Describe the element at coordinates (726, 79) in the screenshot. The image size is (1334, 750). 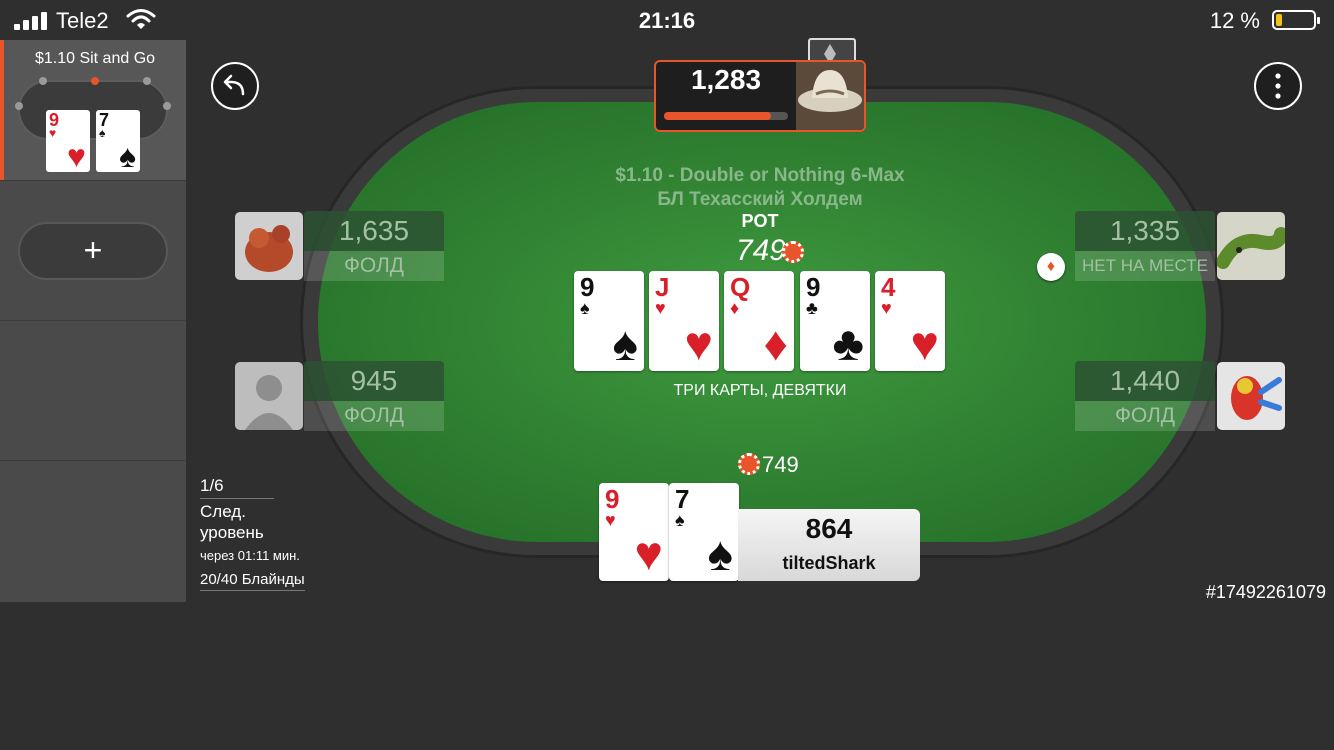
I see `seat-stack: 1,283` at that location.